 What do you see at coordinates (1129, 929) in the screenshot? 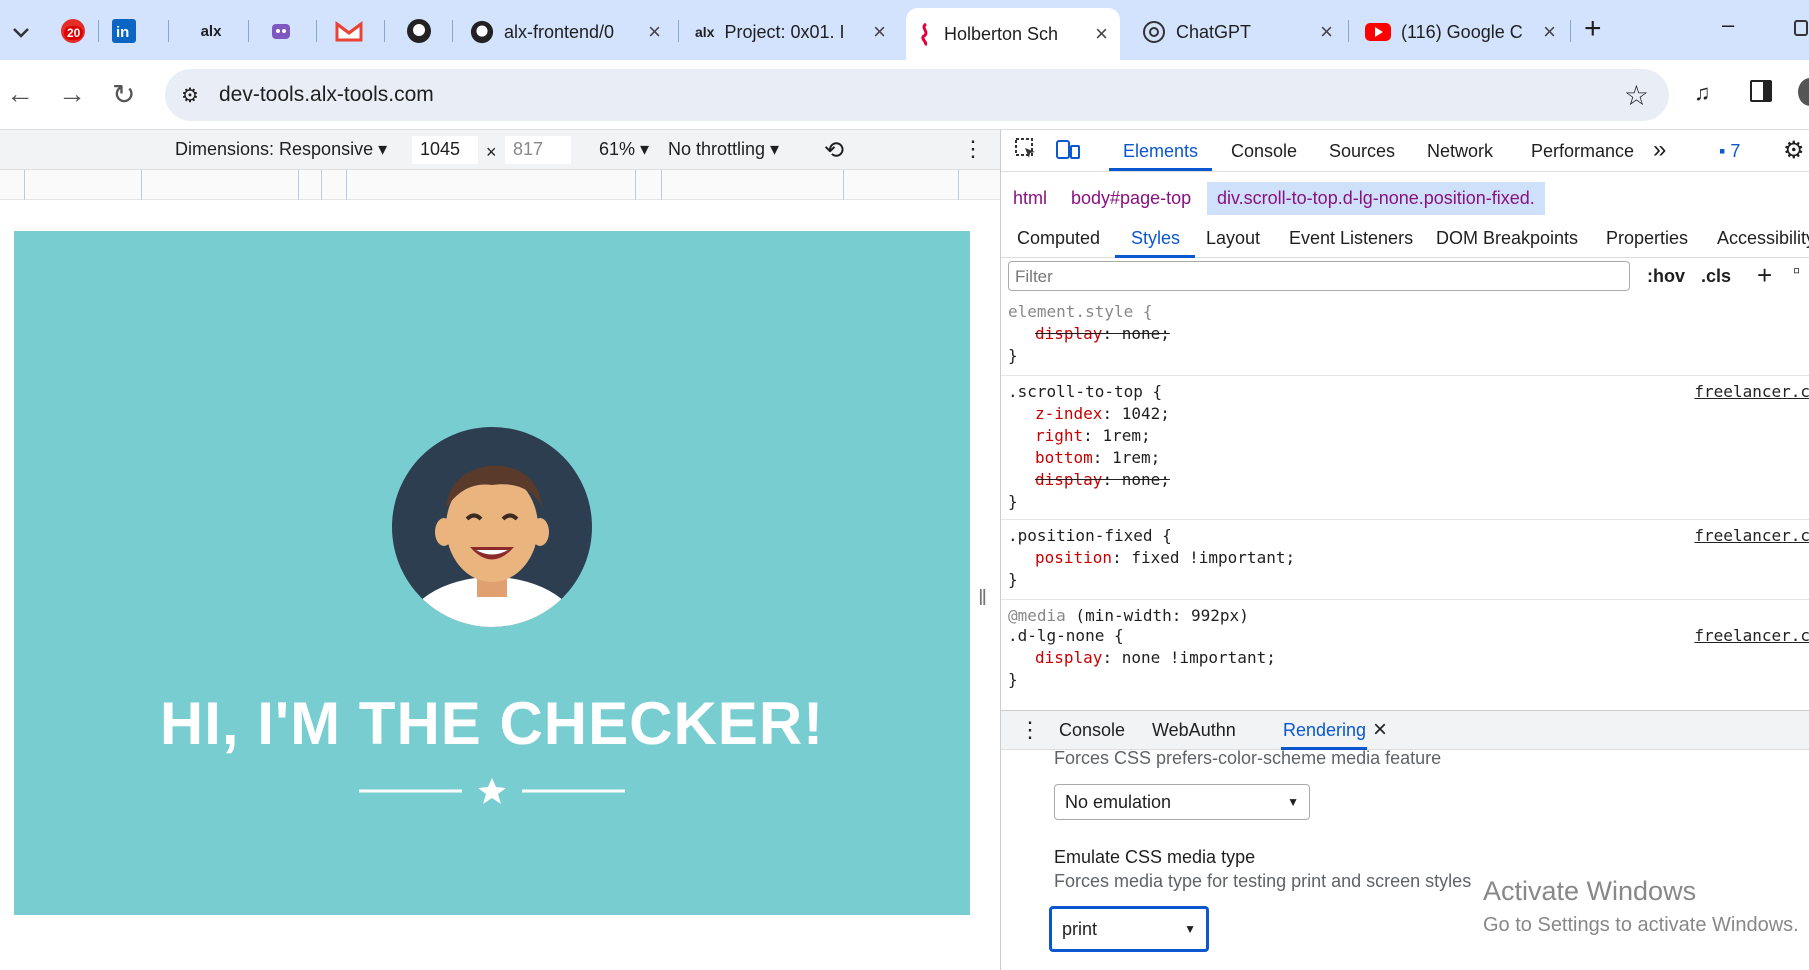
I see `media-type-select: print ▼` at bounding box center [1129, 929].